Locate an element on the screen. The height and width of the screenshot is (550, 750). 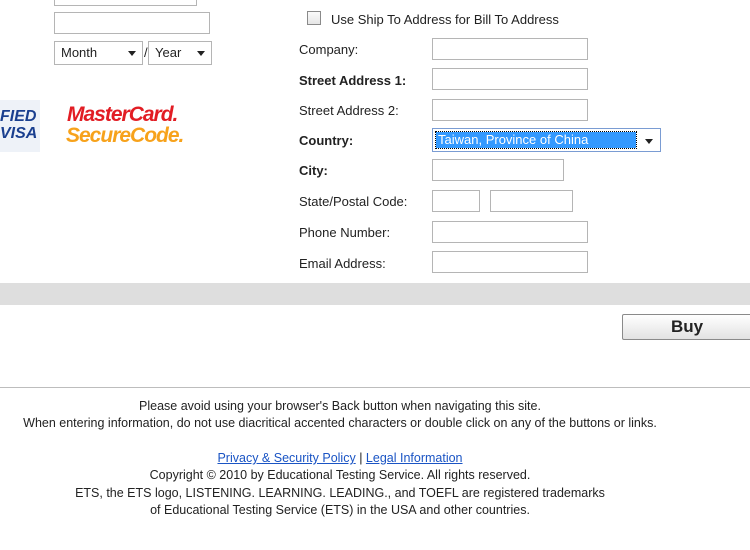
email-label: Email Address: is located at coordinates (342, 263).